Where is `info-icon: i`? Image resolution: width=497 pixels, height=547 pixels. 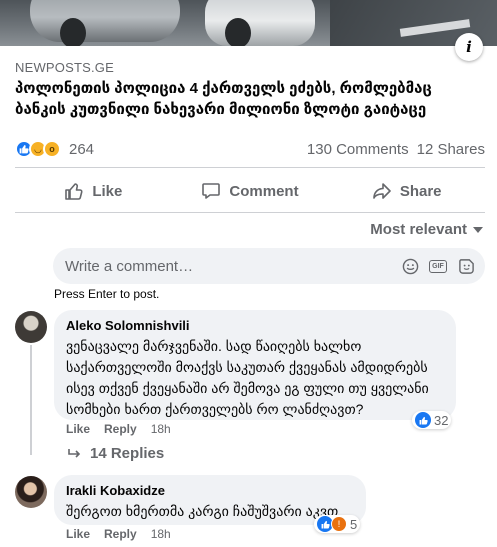 info-icon: i is located at coordinates (469, 47).